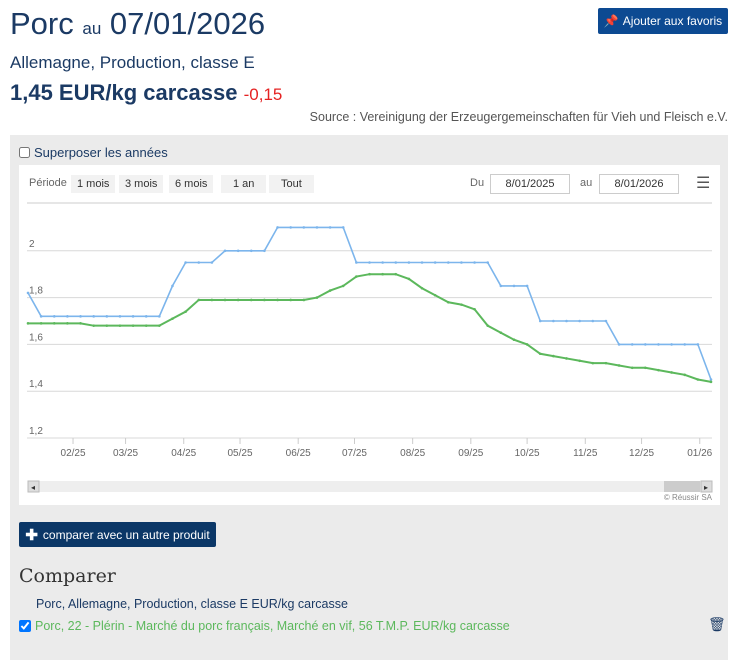 The width and height of the screenshot is (747, 662). I want to click on pin-icon: 📌, so click(611, 21).